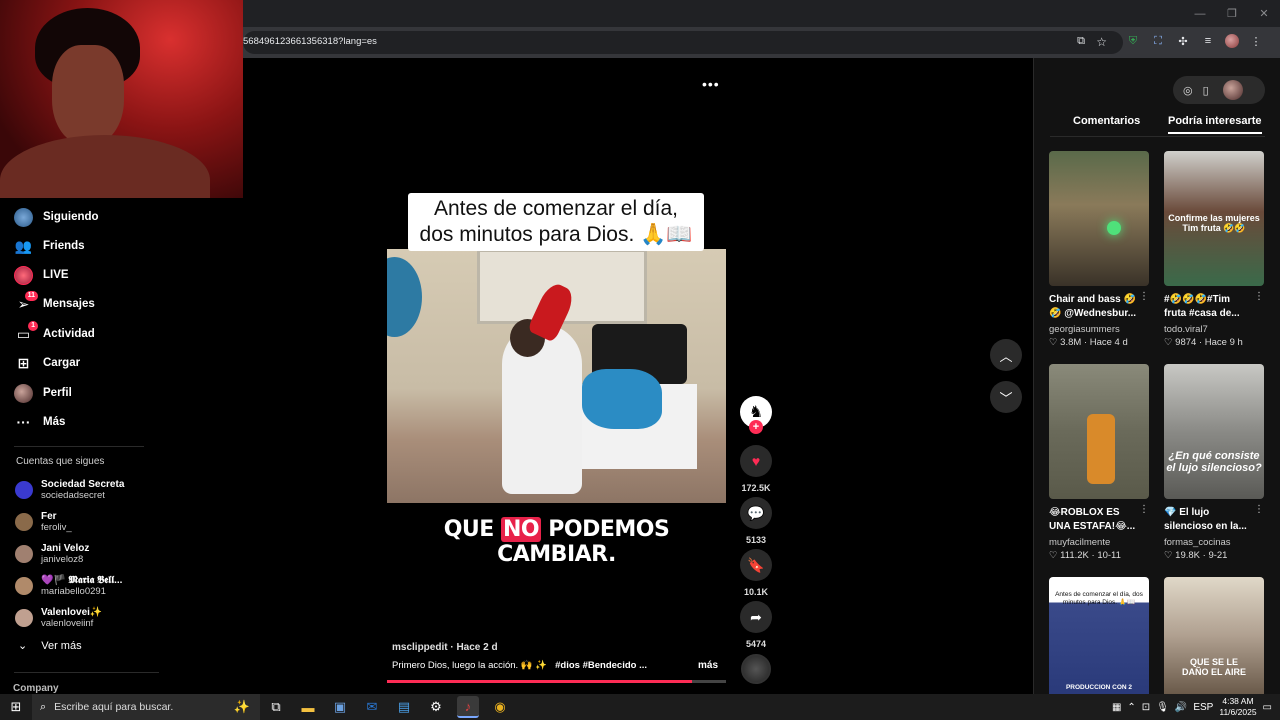  What do you see at coordinates (1214, 431) in the screenshot?
I see `video-thumbnail: ¿En qué consiste el lujo silencioso?` at bounding box center [1214, 431].